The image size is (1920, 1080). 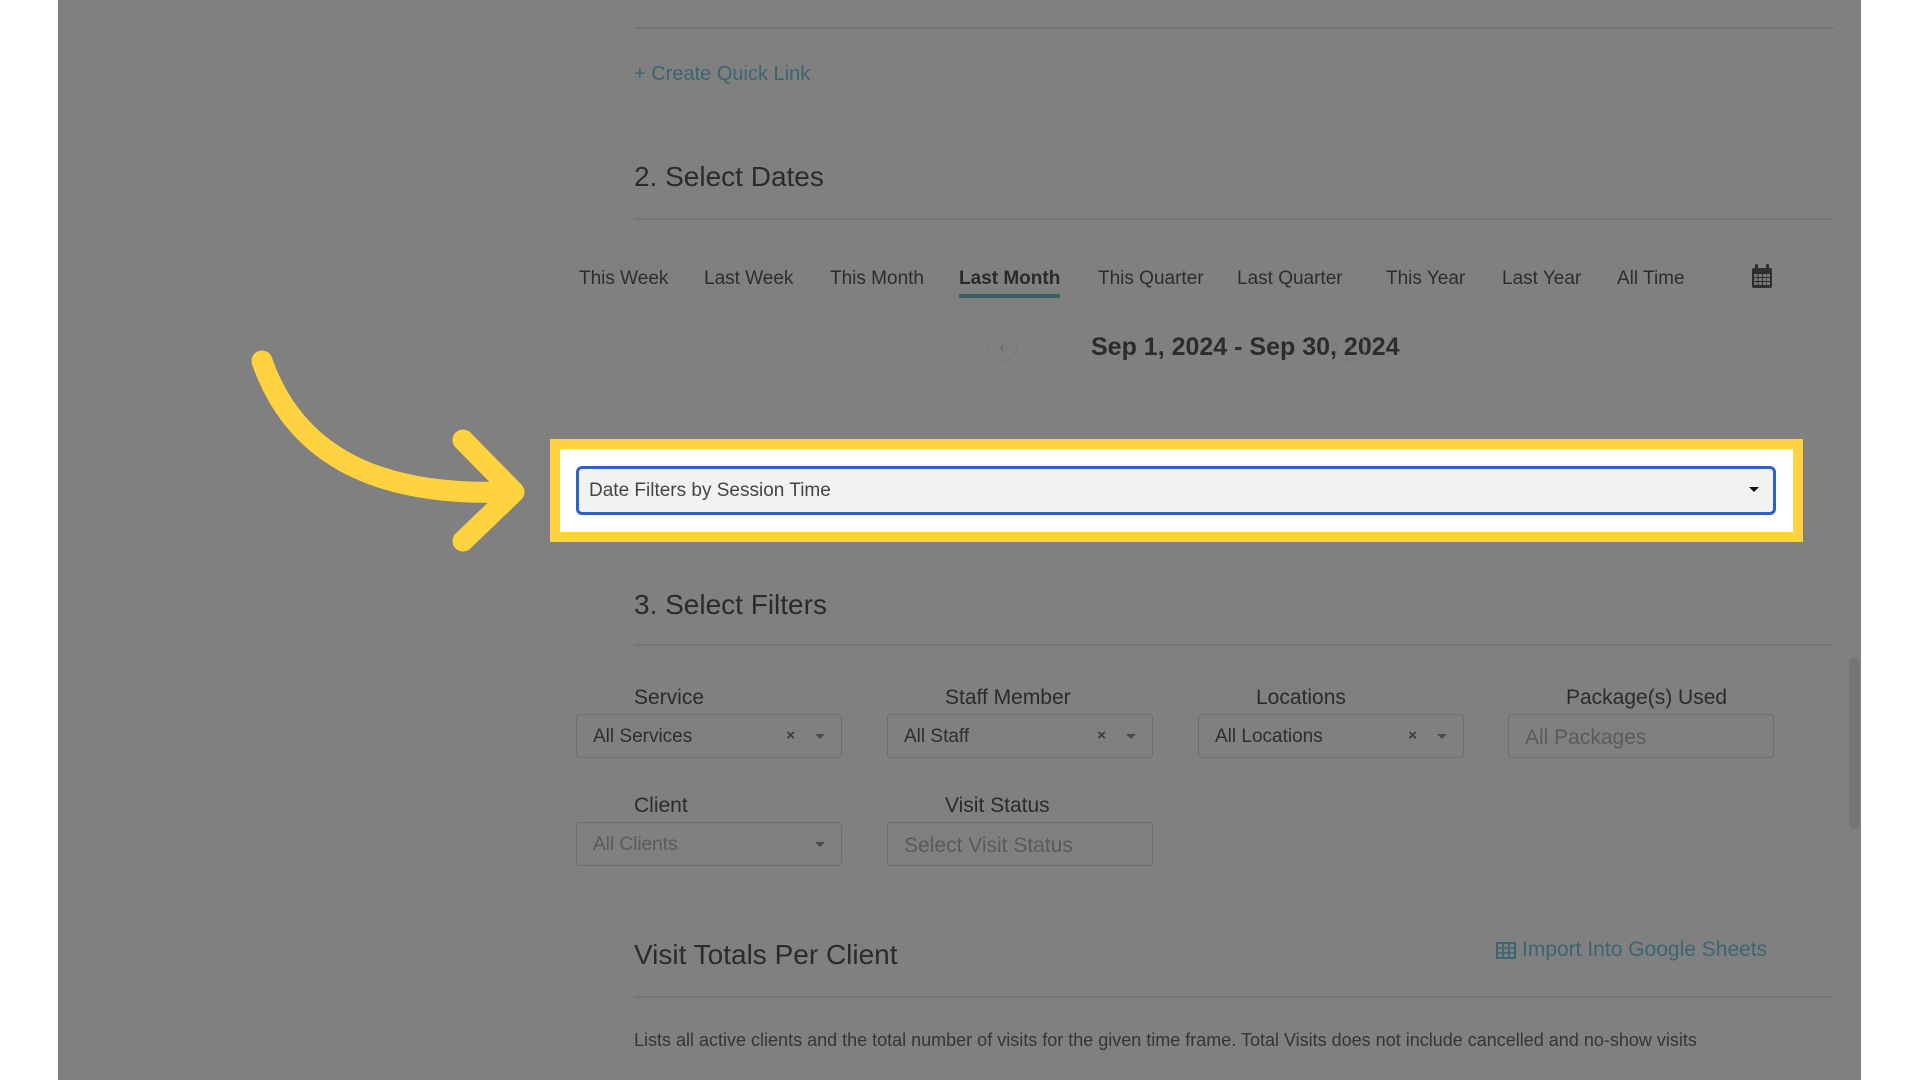 I want to click on next-period-button: ›, so click(x=1351, y=347).